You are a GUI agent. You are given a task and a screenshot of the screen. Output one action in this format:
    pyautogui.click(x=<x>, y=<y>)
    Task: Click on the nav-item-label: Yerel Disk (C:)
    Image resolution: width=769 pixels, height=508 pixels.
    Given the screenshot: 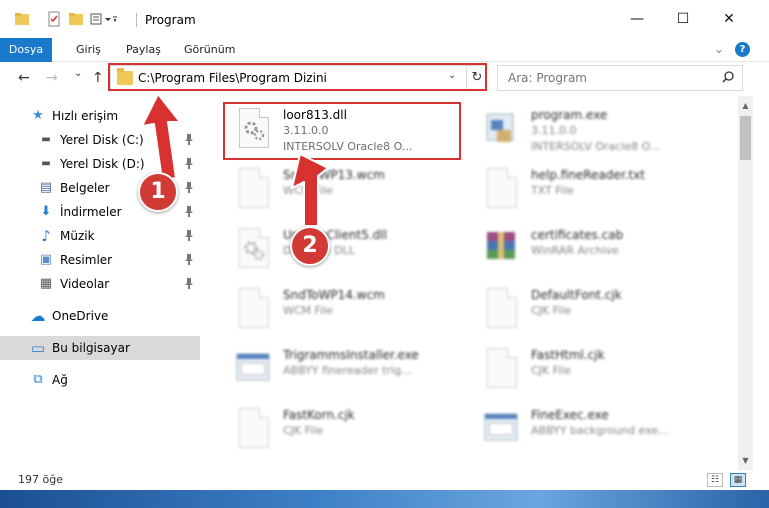 What is the action you would take?
    pyautogui.click(x=102, y=140)
    